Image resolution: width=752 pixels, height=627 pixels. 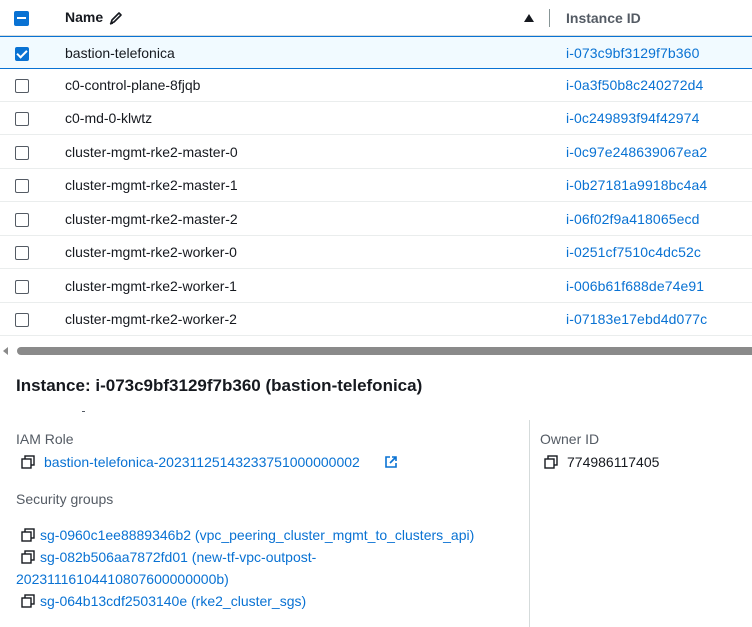 What do you see at coordinates (636, 319) in the screenshot?
I see `instance-id-link: i-07183e17ebd4d077c` at bounding box center [636, 319].